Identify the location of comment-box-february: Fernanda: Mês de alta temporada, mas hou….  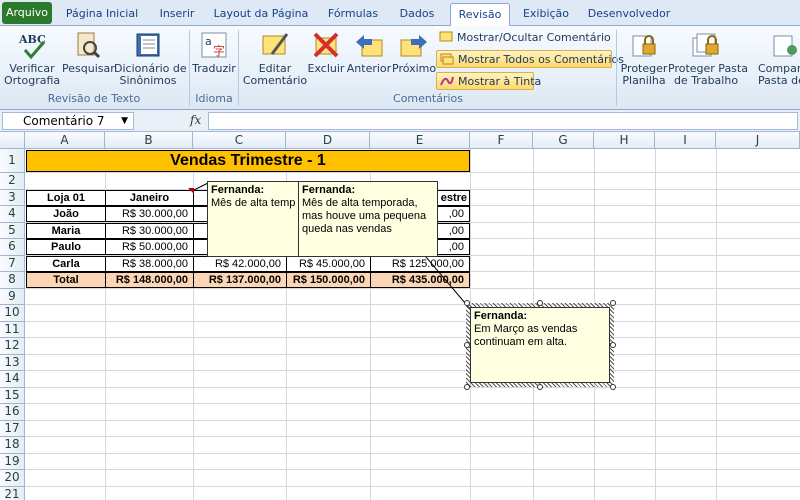
(368, 219).